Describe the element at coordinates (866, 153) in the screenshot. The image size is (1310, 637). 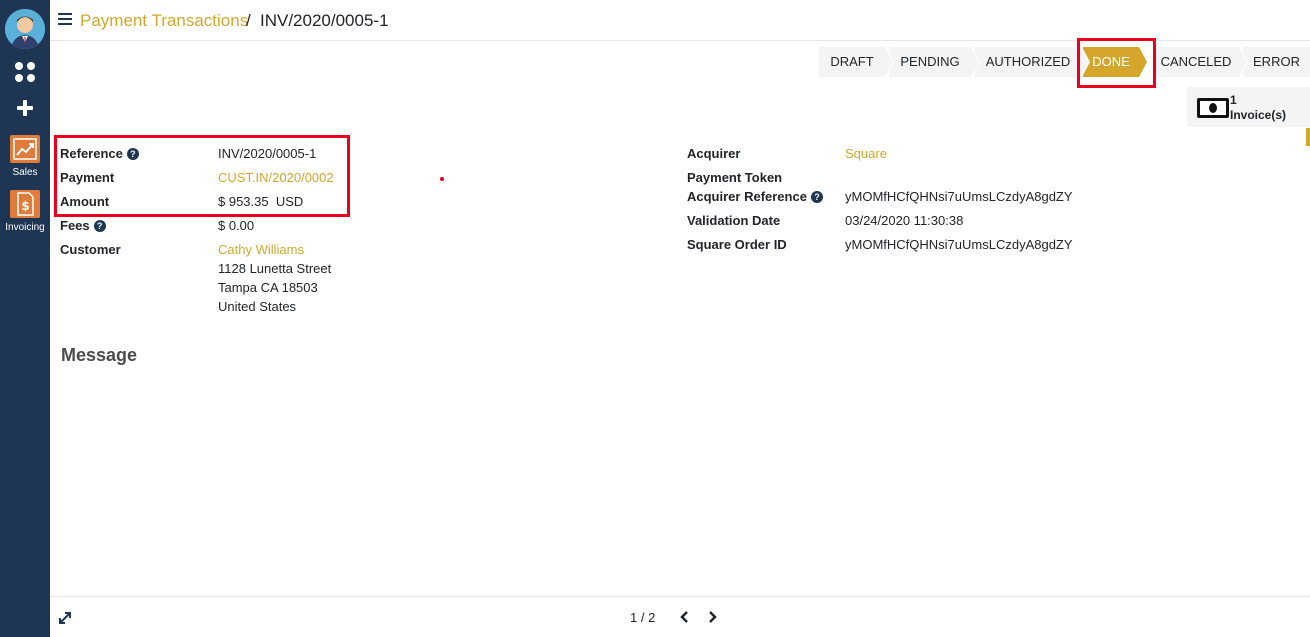
I see `acquirer-link: Square` at that location.